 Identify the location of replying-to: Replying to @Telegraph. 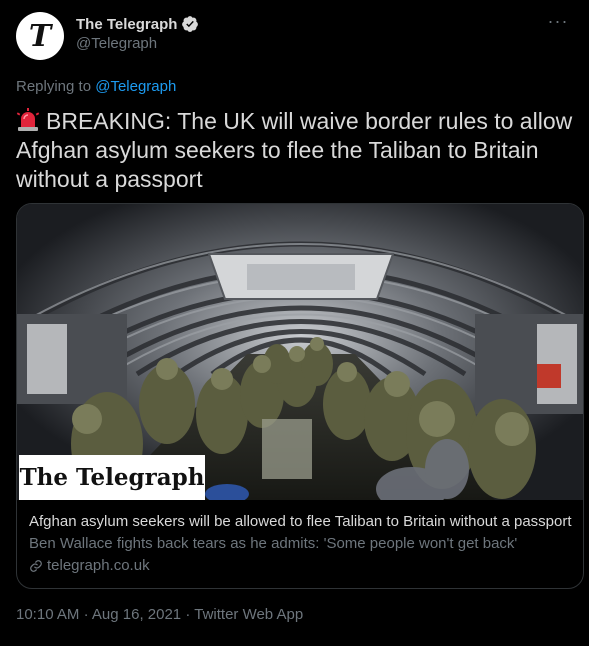
(96, 86).